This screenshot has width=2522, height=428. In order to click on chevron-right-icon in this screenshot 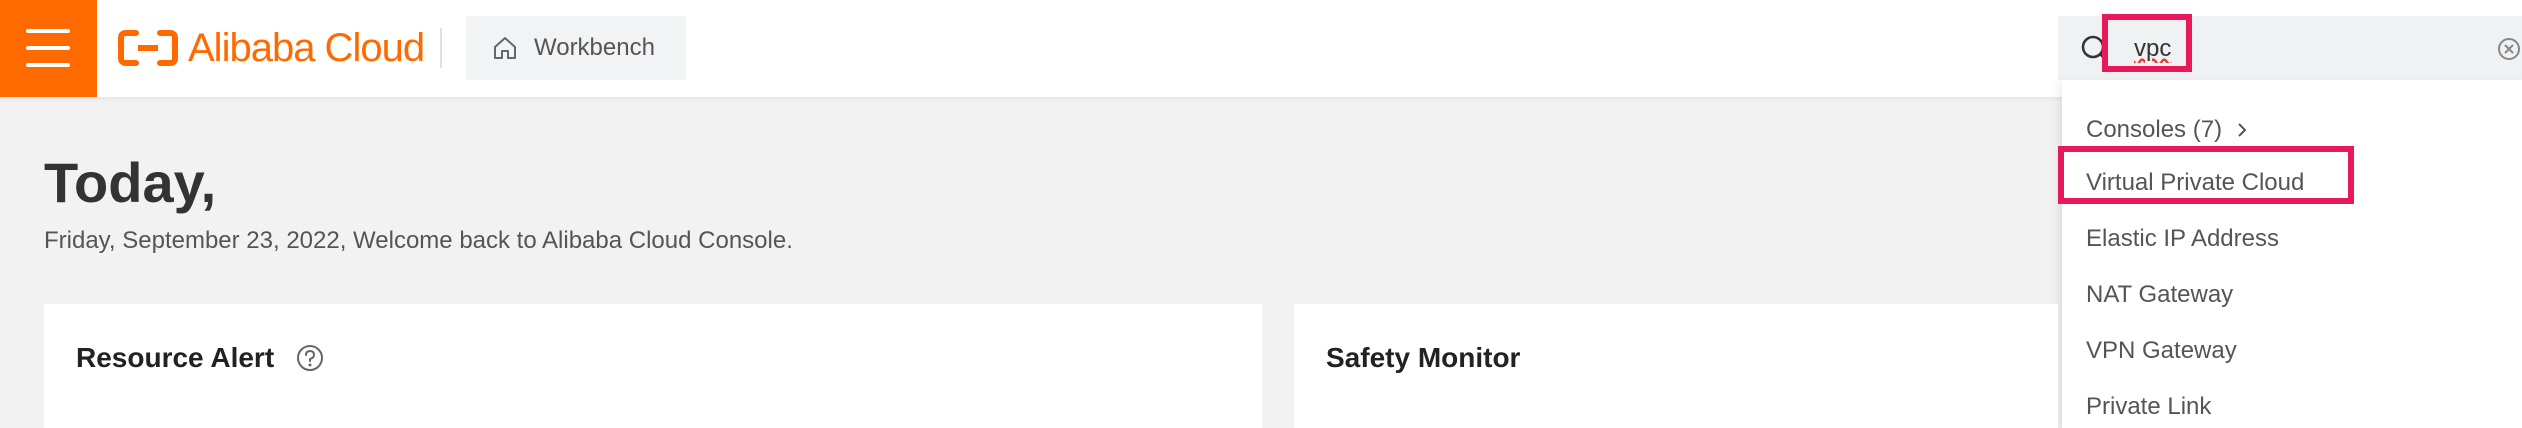, I will do `click(2242, 130)`.